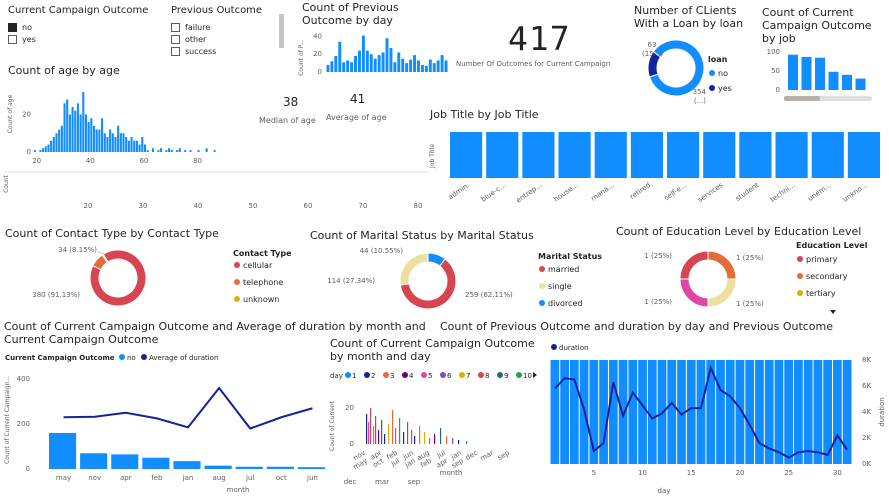  I want to click on x-tick-label: 20, so click(740, 473).